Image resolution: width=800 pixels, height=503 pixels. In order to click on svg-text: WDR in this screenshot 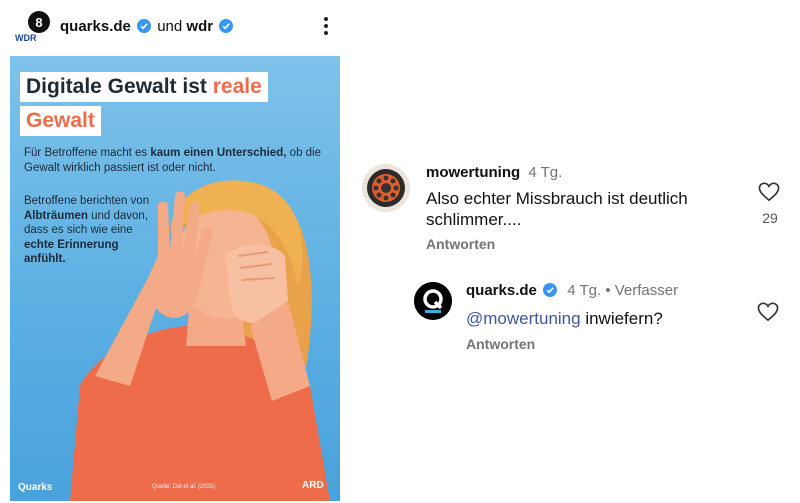, I will do `click(26, 38)`.